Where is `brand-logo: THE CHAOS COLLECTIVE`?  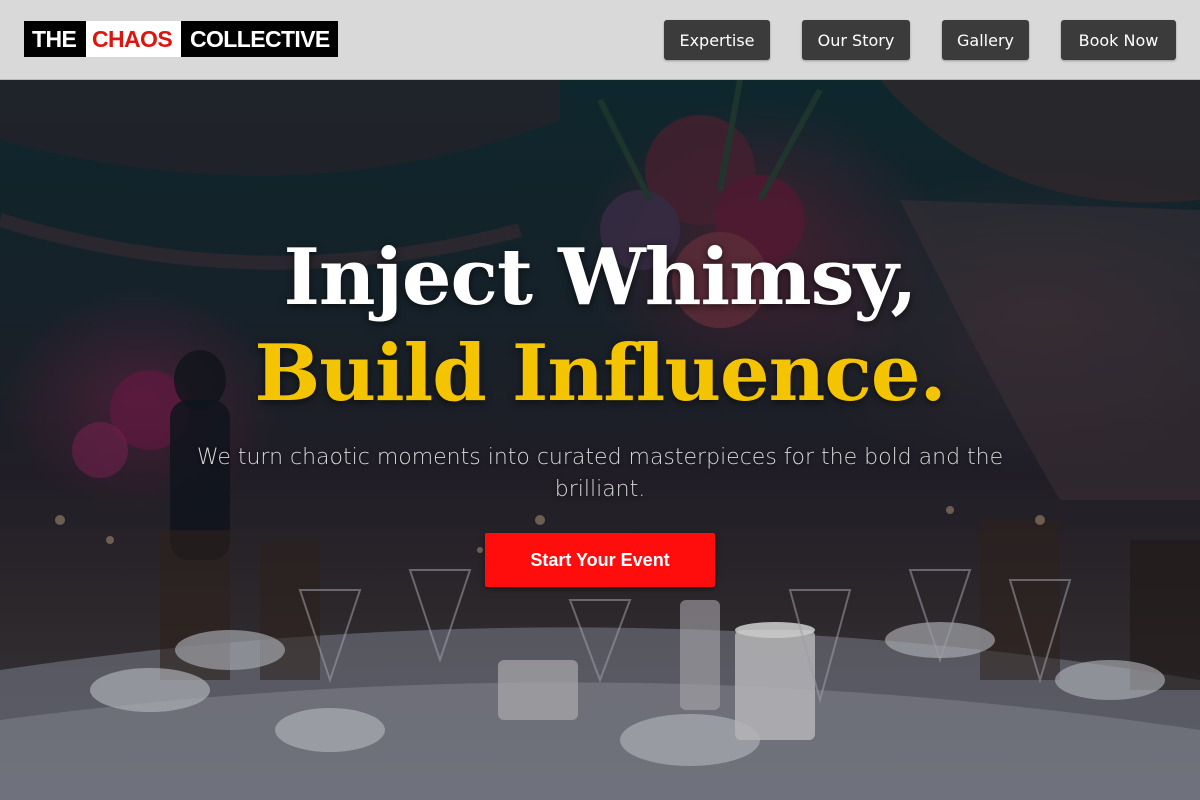
brand-logo: THE CHAOS COLLECTIVE is located at coordinates (181, 39).